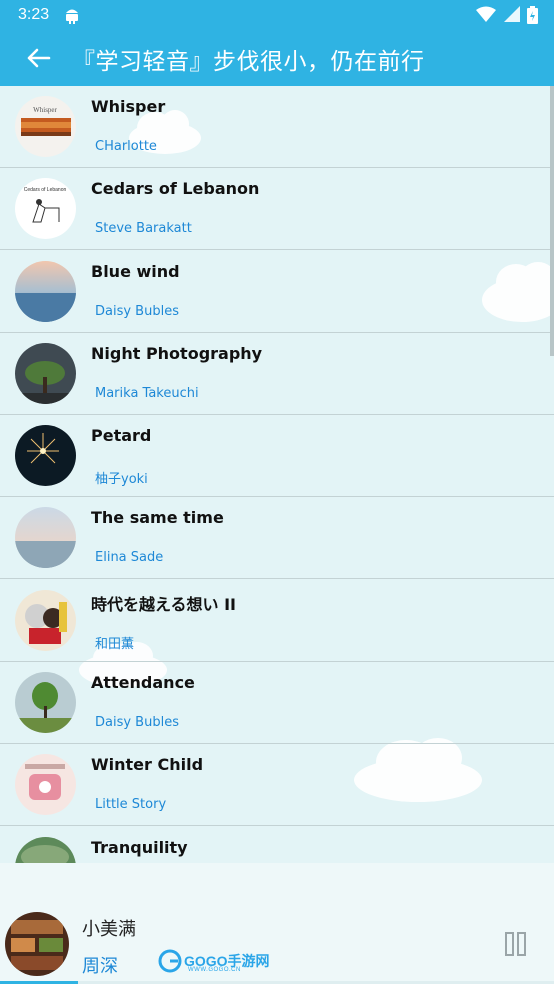 This screenshot has width=554, height=984. What do you see at coordinates (157, 517) in the screenshot?
I see `song-title: The same time` at bounding box center [157, 517].